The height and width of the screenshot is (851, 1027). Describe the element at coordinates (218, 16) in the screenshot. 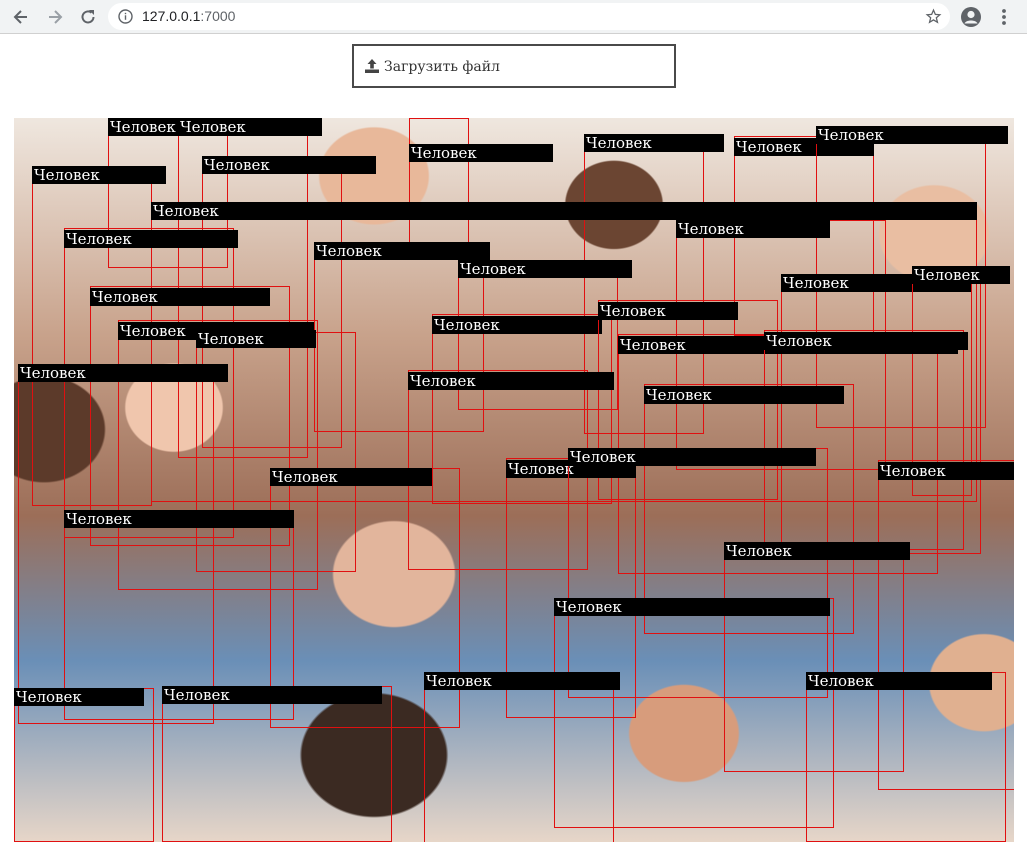

I see `url-port: :7000` at that location.